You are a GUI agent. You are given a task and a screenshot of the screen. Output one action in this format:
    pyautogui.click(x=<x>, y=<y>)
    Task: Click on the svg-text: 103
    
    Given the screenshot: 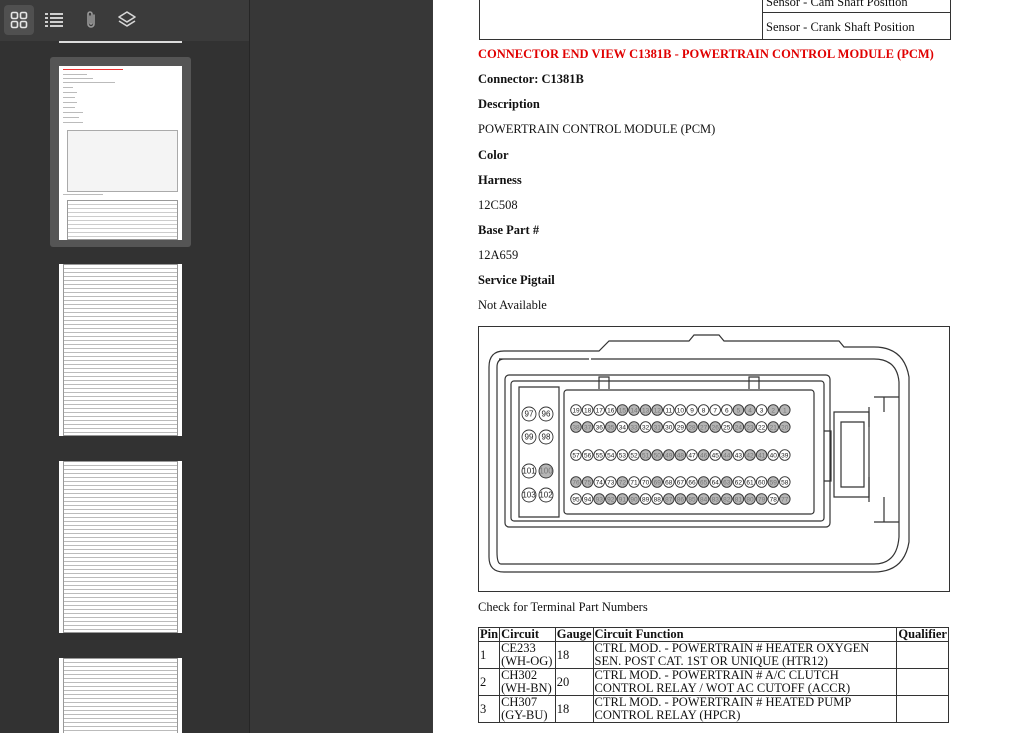 What is the action you would take?
    pyautogui.click(x=529, y=495)
    